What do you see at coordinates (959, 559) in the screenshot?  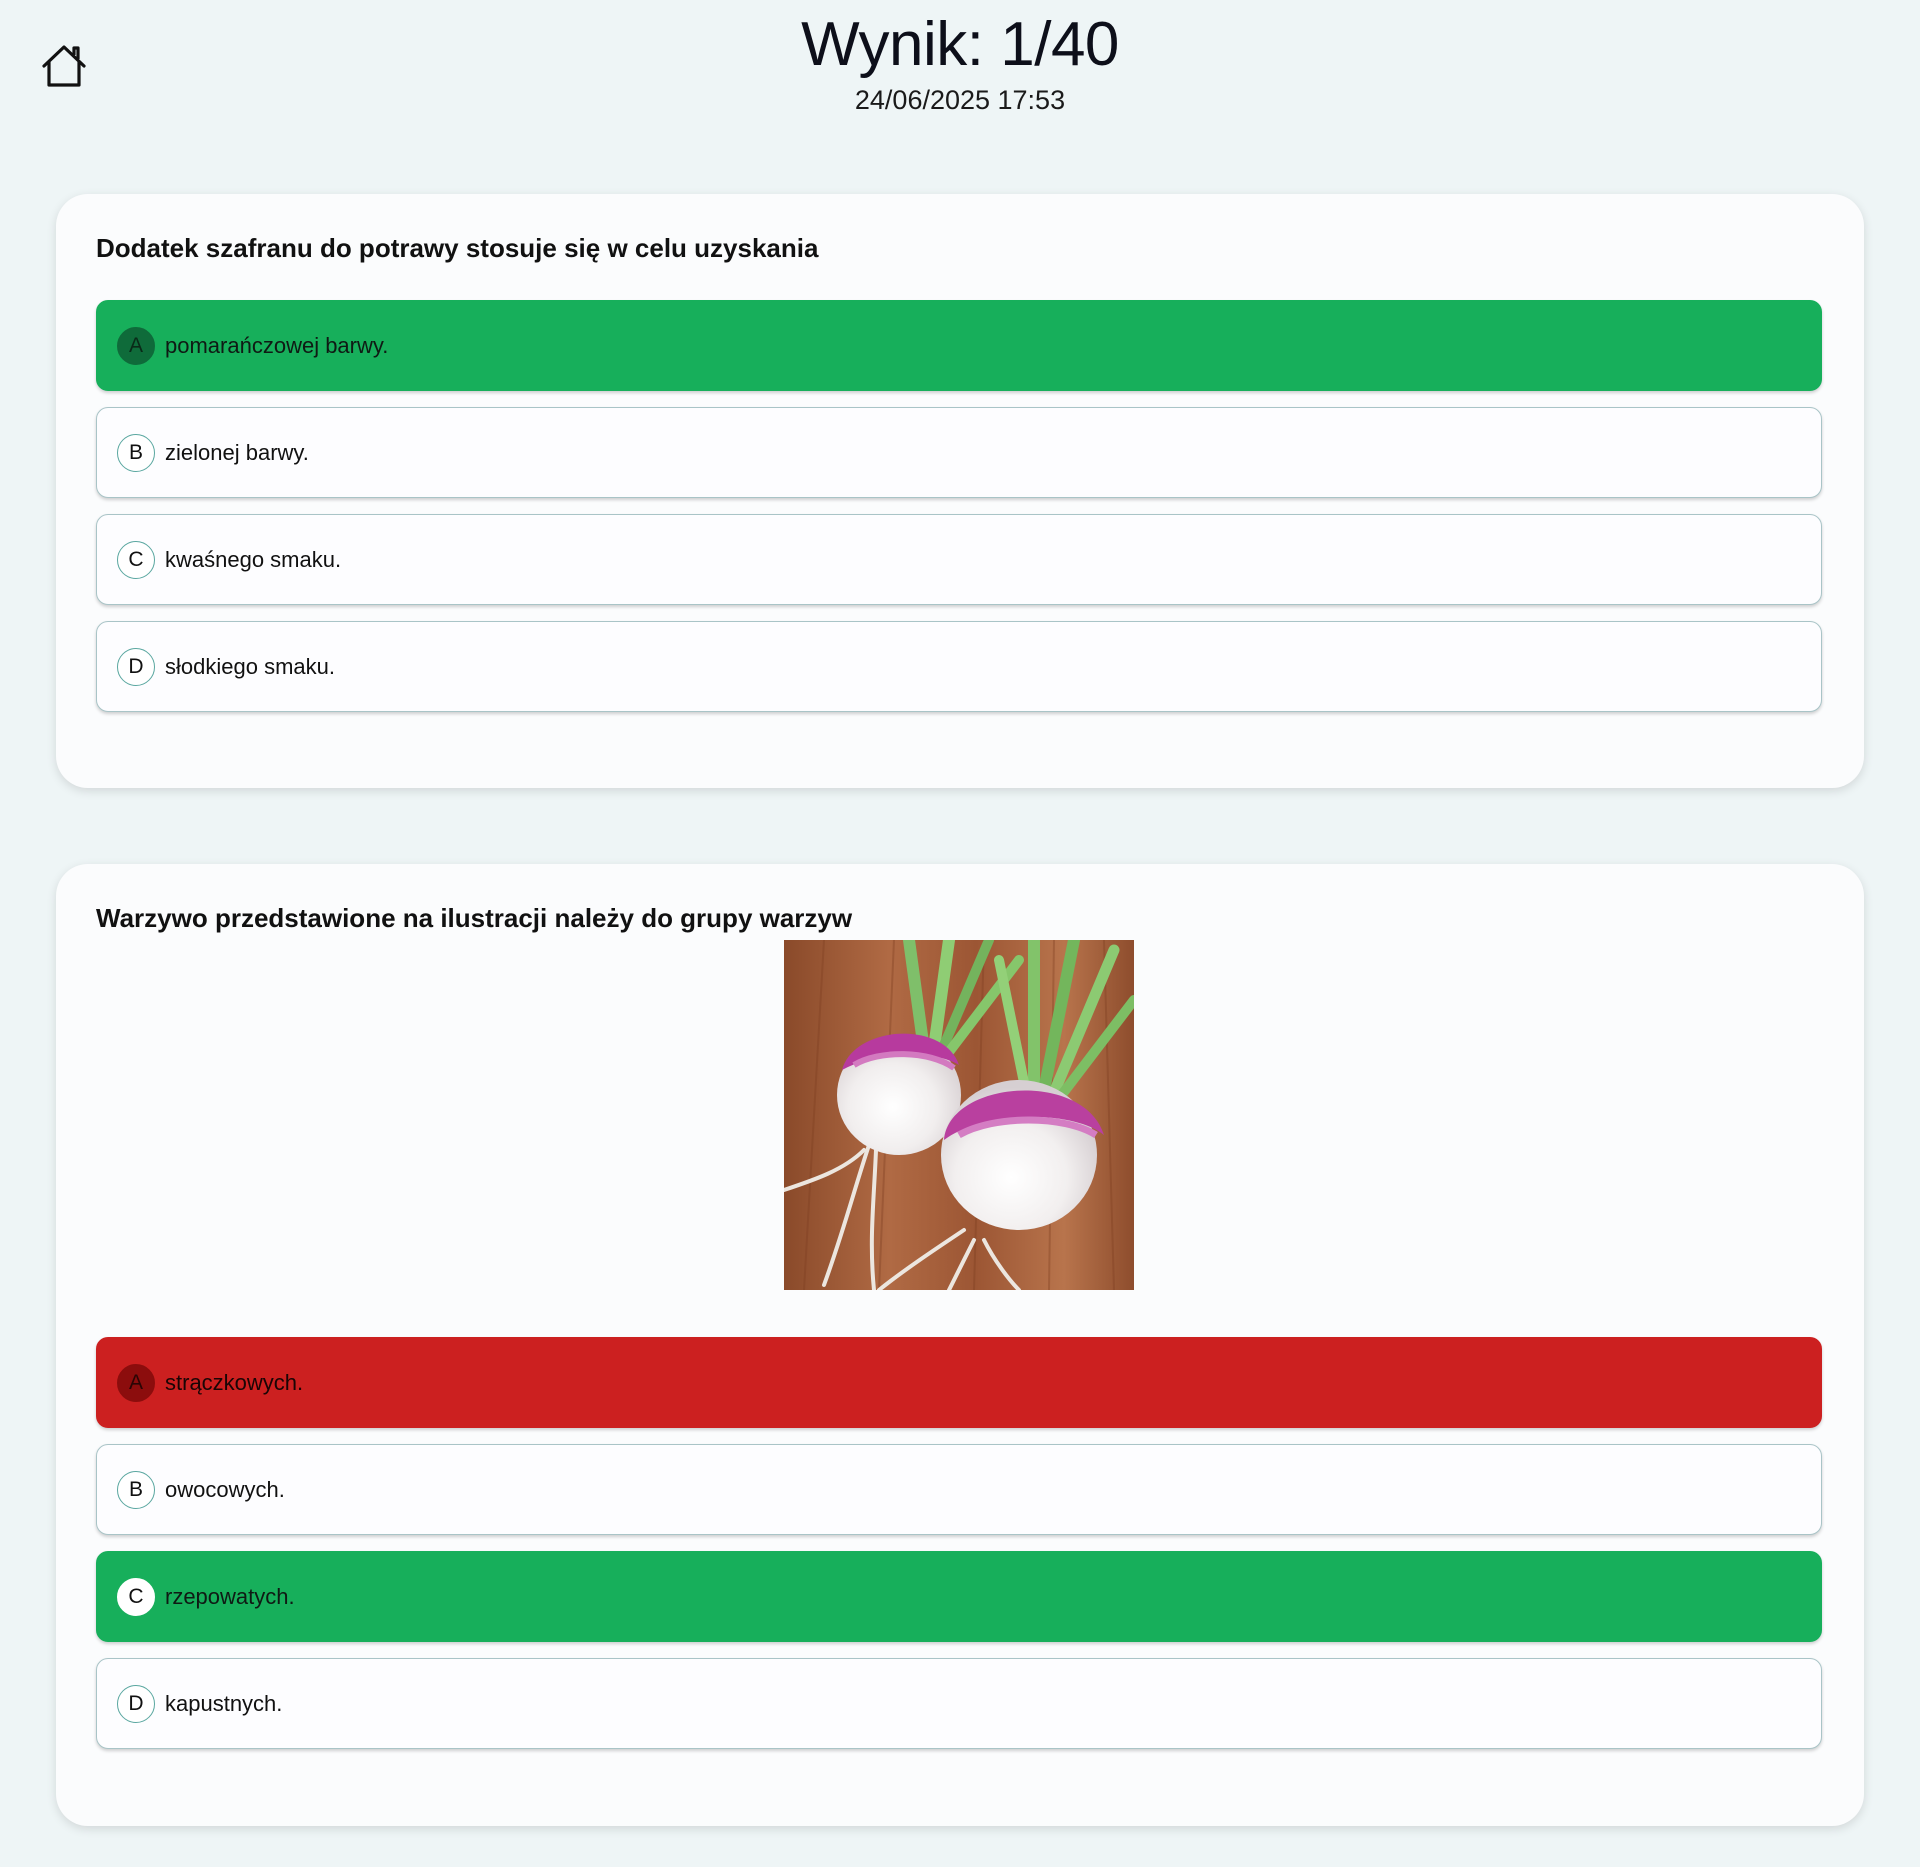 I see `answer-option-c: C kwaśnego smaku.` at bounding box center [959, 559].